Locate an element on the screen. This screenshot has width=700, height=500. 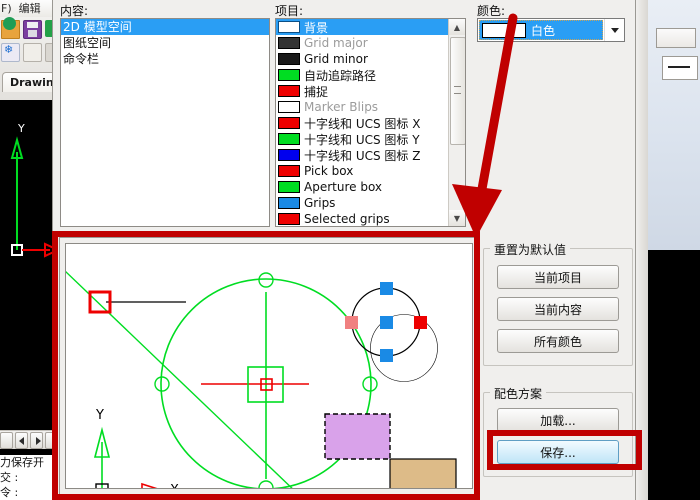
items-label: 项目: is located at coordinates (289, 11).